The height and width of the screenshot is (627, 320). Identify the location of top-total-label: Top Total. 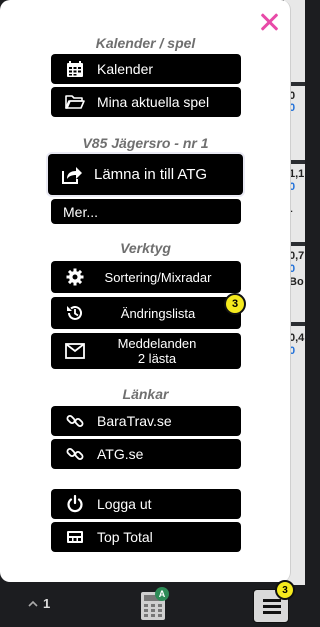
(125, 537).